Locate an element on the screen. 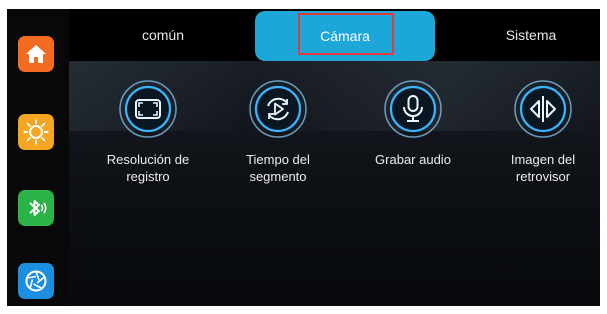 The height and width of the screenshot is (314, 607). sidebar-item-home is located at coordinates (36, 54).